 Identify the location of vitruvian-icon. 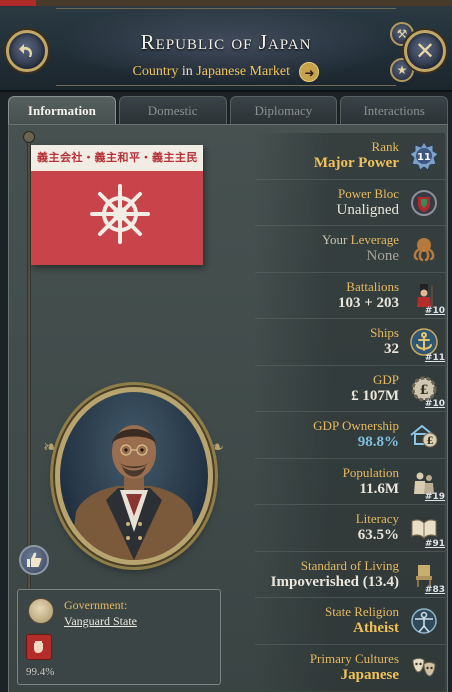
(424, 621).